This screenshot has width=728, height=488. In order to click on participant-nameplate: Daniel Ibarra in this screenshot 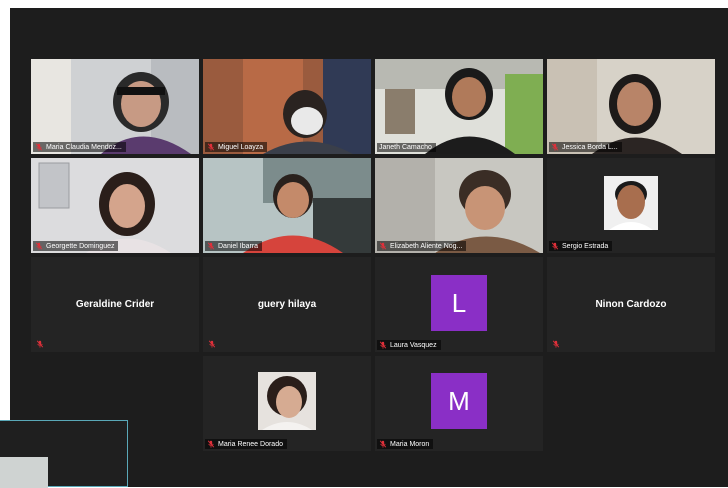, I will do `click(234, 246)`.